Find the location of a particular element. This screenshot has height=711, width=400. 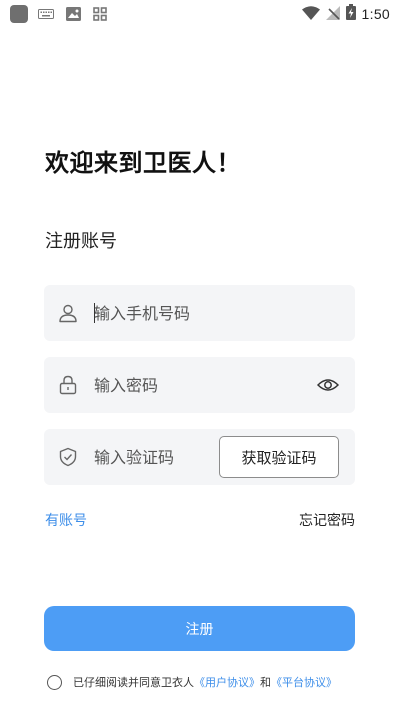

verification-code-field: 获取验证码 is located at coordinates (199, 457).